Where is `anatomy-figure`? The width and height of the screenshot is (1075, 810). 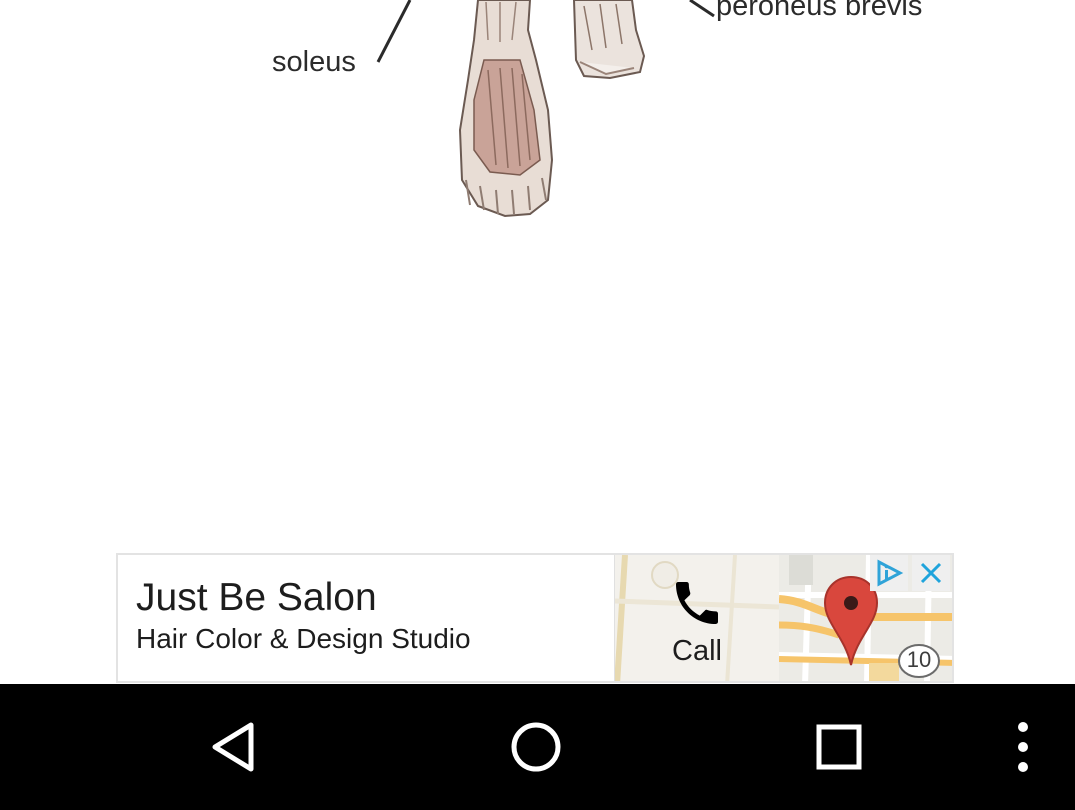
anatomy-figure is located at coordinates (545, 109).